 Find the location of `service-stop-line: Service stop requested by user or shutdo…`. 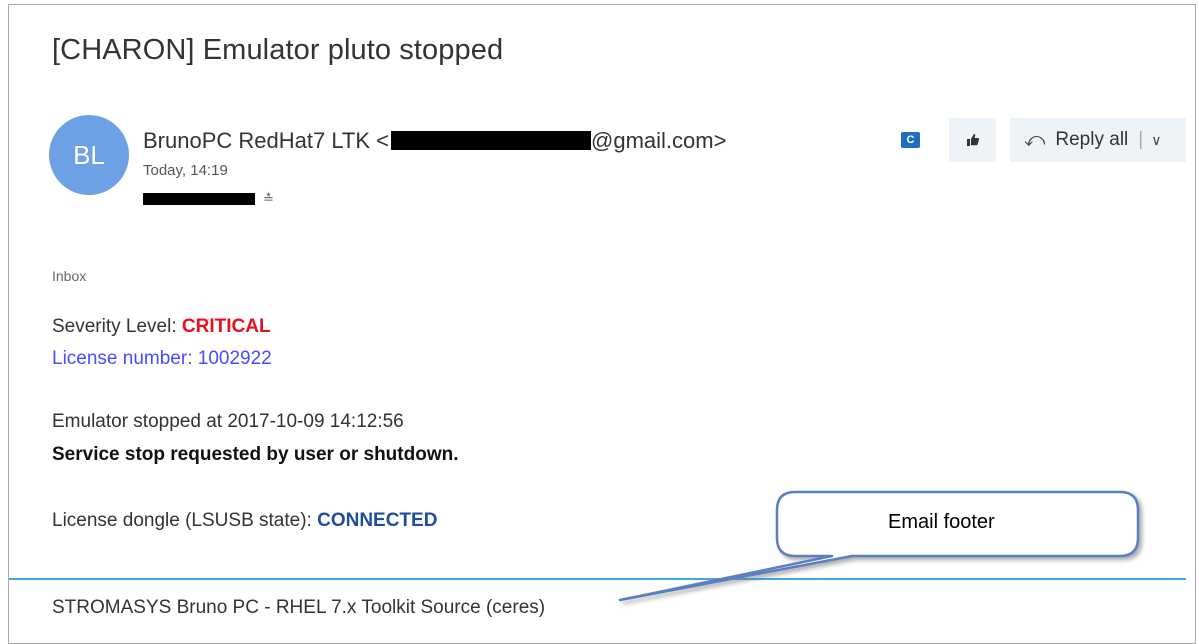

service-stop-line: Service stop requested by user or shutdo… is located at coordinates (255, 454).